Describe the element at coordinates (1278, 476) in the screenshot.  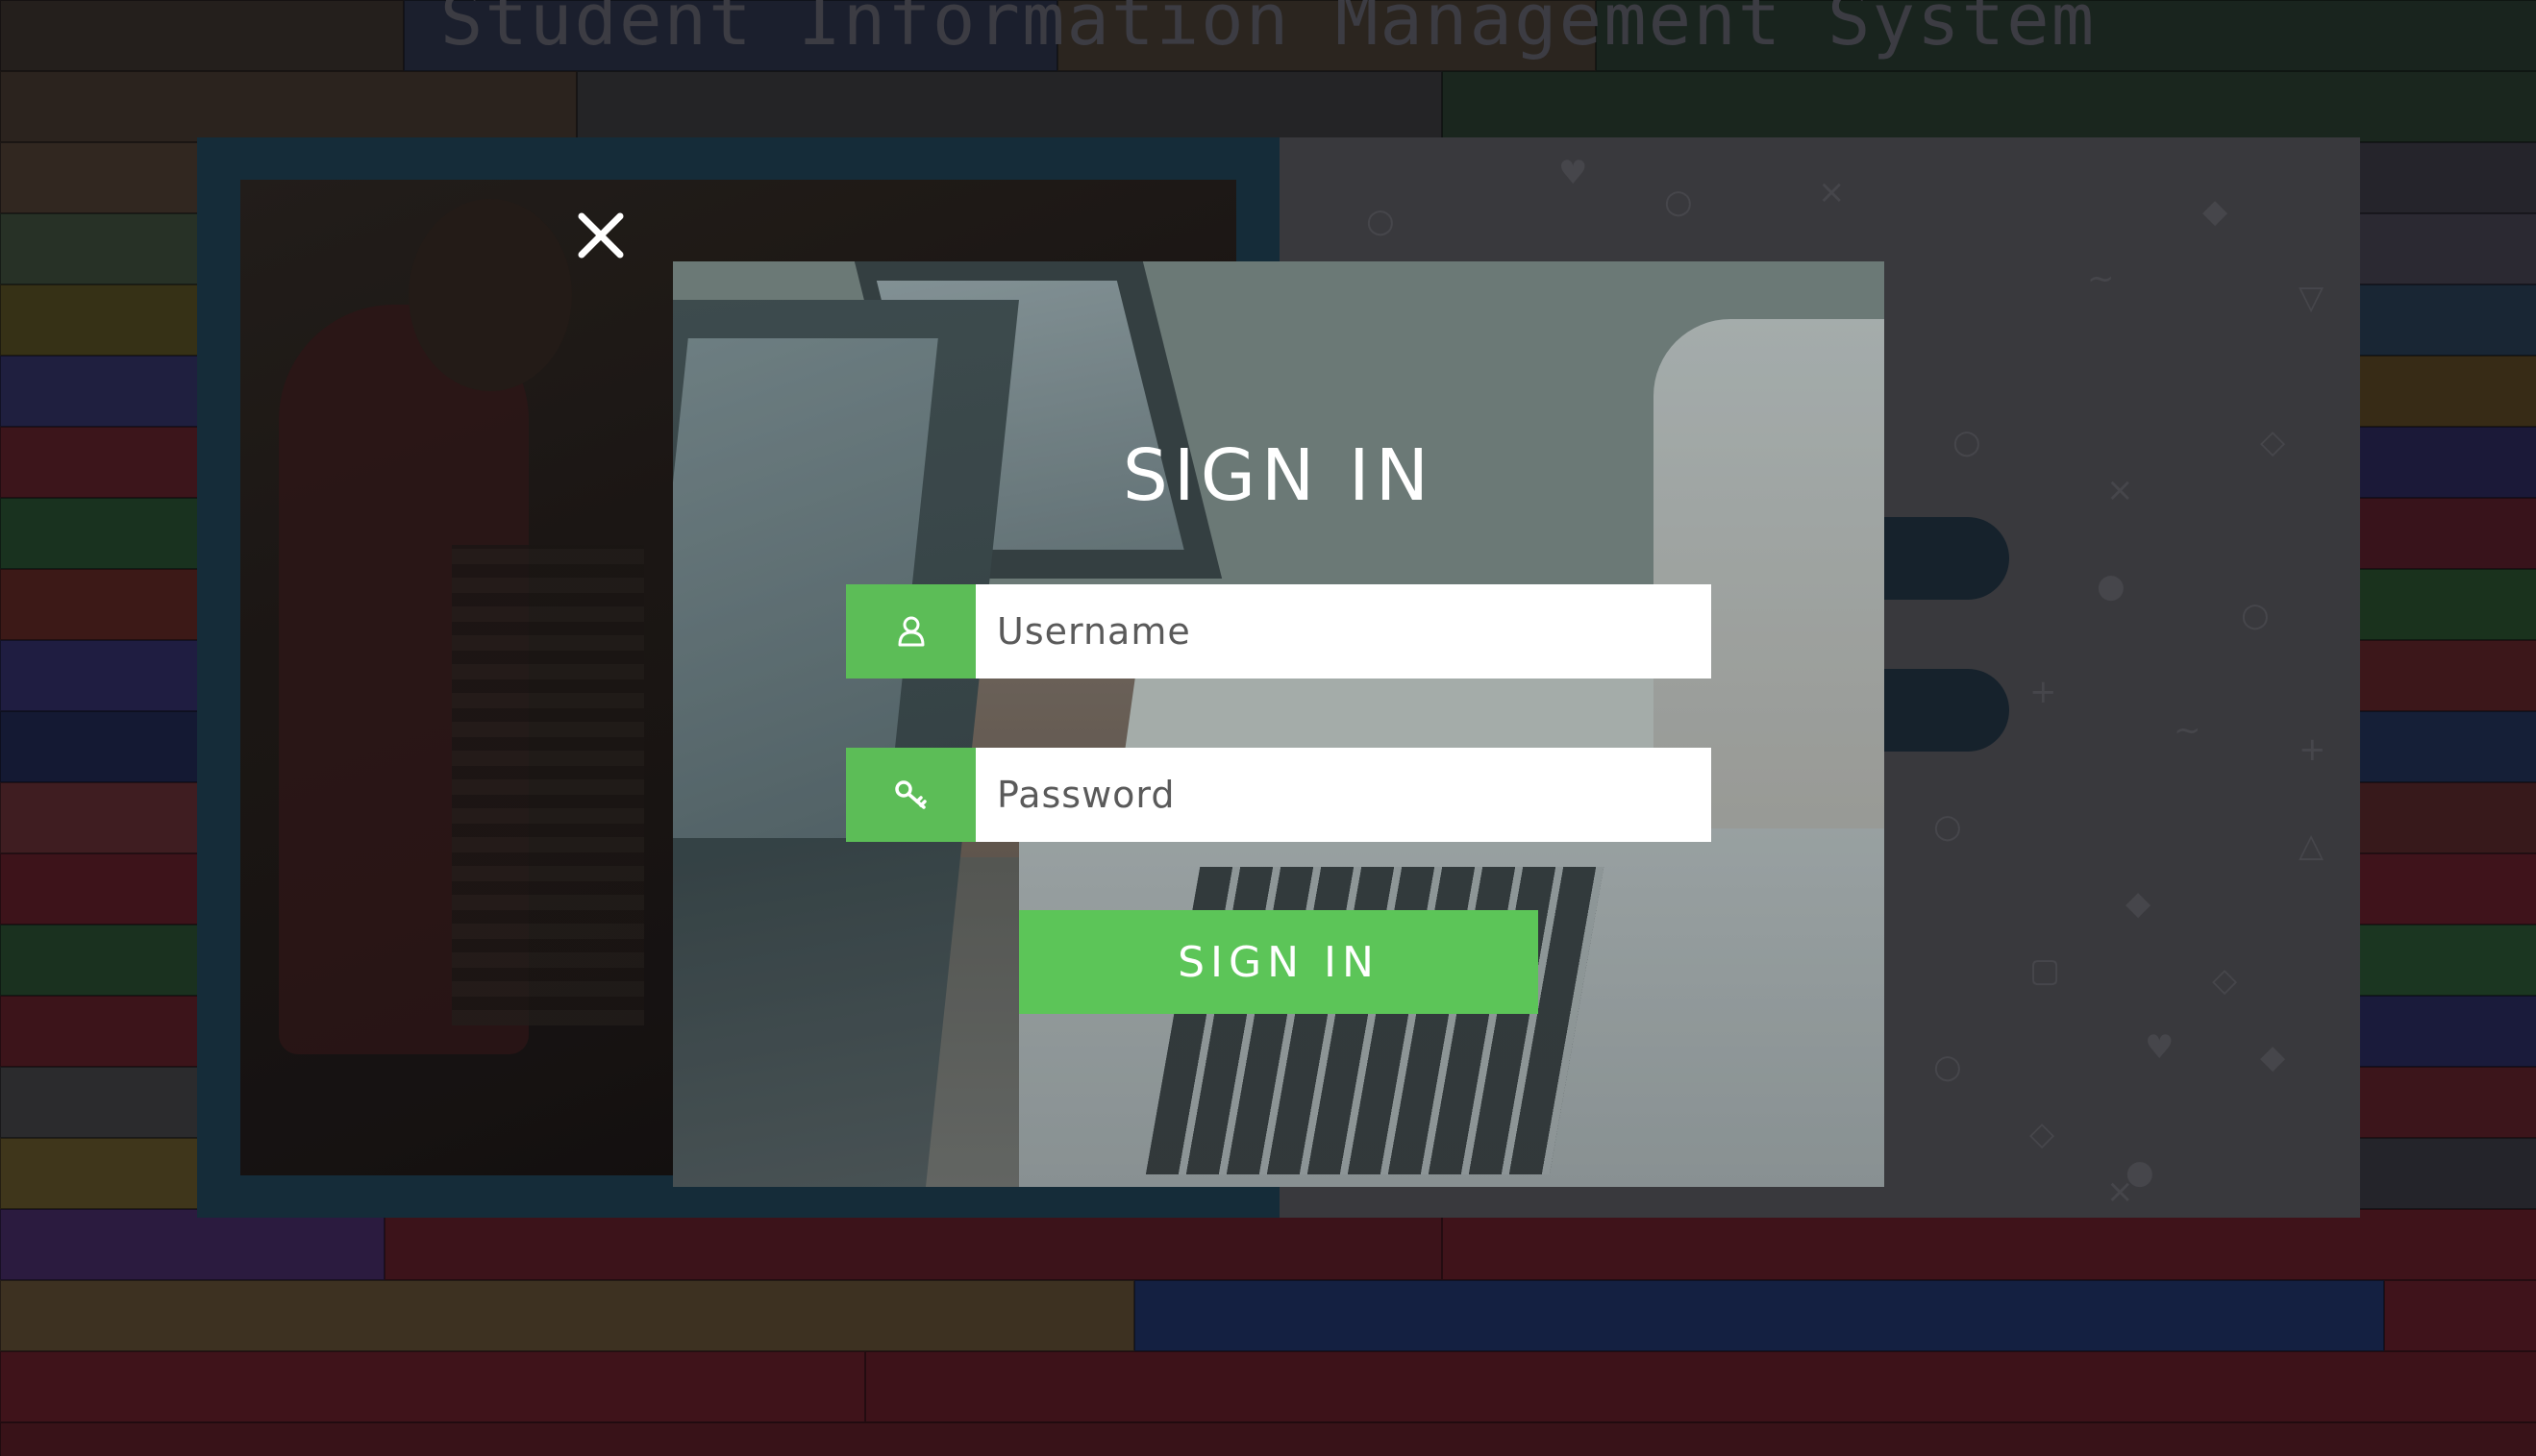
I see `modal-title: SIGN IN` at that location.